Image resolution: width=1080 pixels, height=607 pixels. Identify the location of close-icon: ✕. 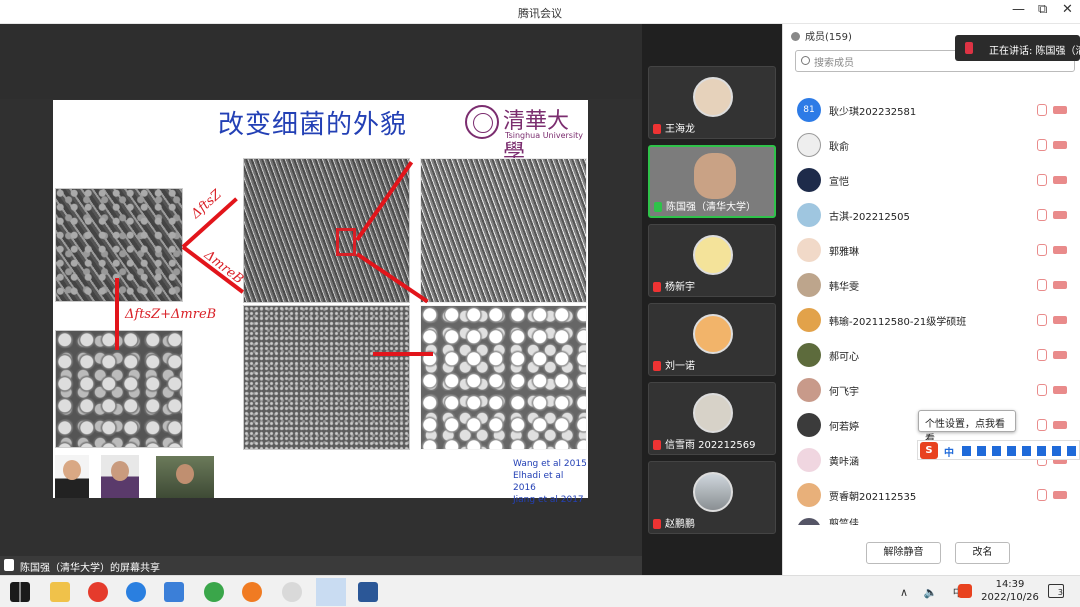
(1067, 9).